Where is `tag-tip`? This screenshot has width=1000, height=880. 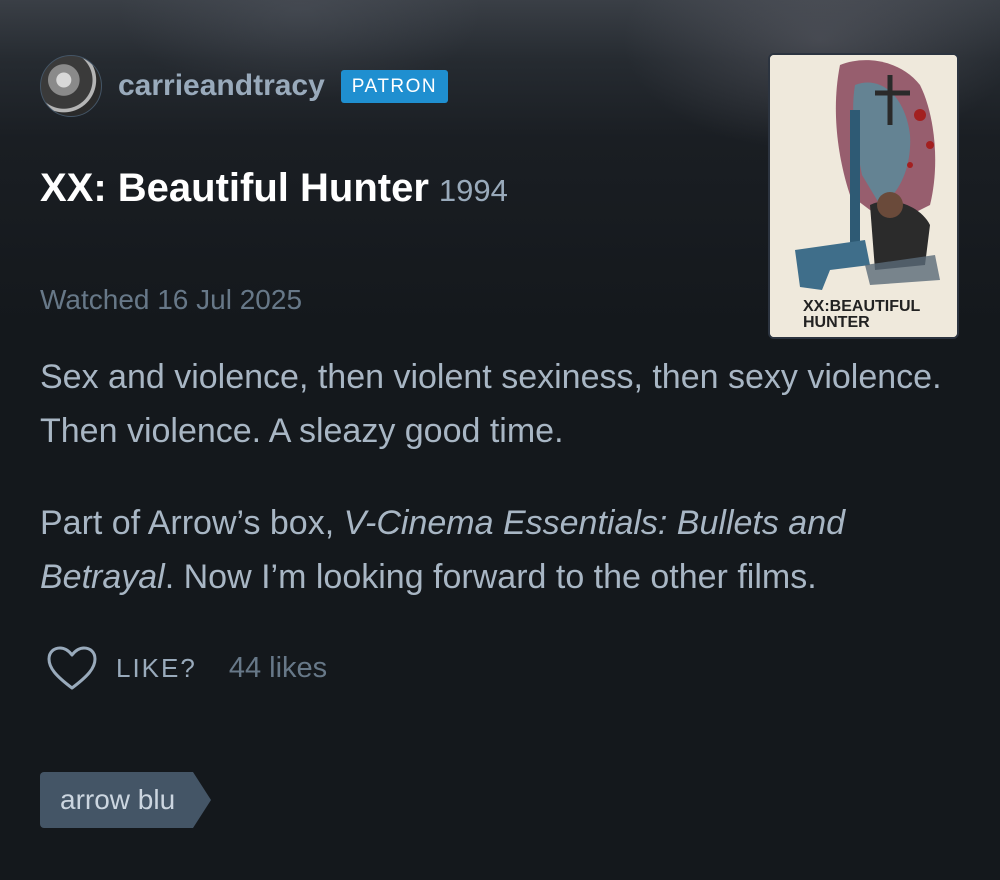
tag-tip is located at coordinates (202, 800).